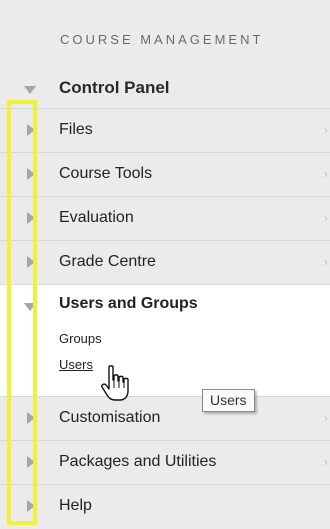 The height and width of the screenshot is (529, 330). I want to click on submenu-link-users: Users, so click(76, 364).